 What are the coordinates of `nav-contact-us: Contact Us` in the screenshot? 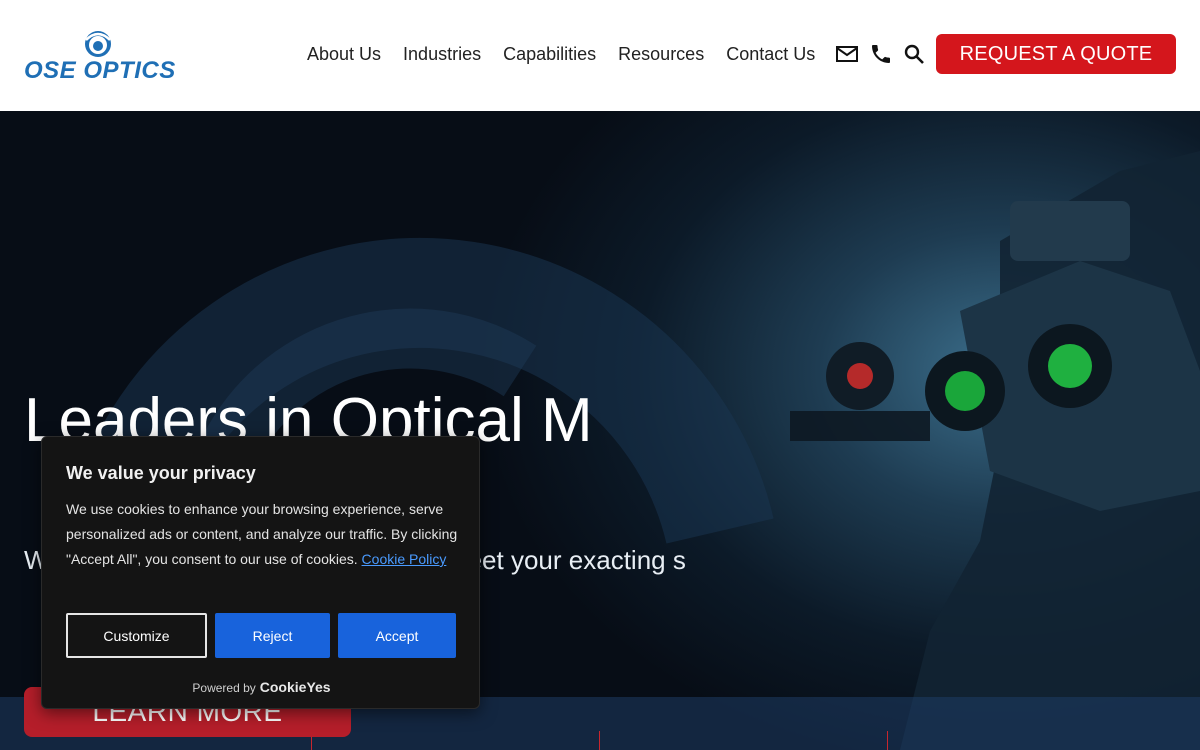 It's located at (770, 54).